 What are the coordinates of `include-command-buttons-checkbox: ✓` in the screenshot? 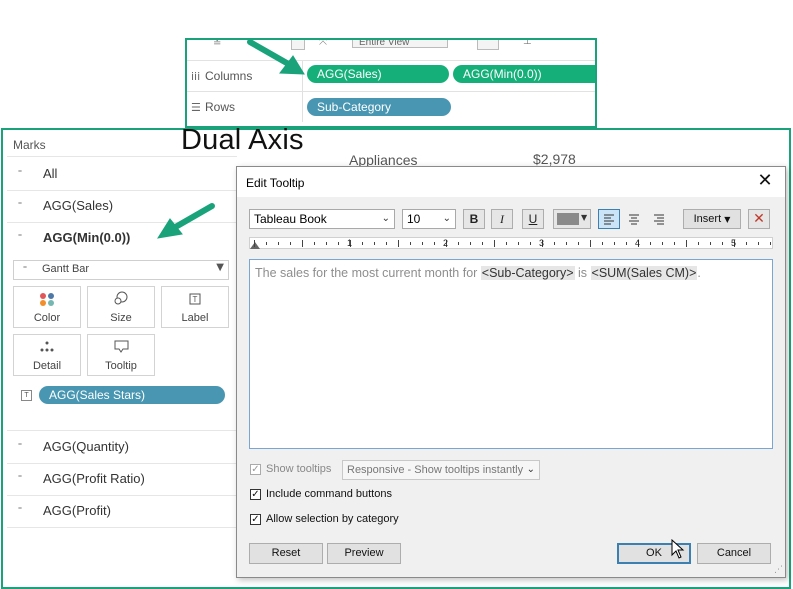 It's located at (255, 494).